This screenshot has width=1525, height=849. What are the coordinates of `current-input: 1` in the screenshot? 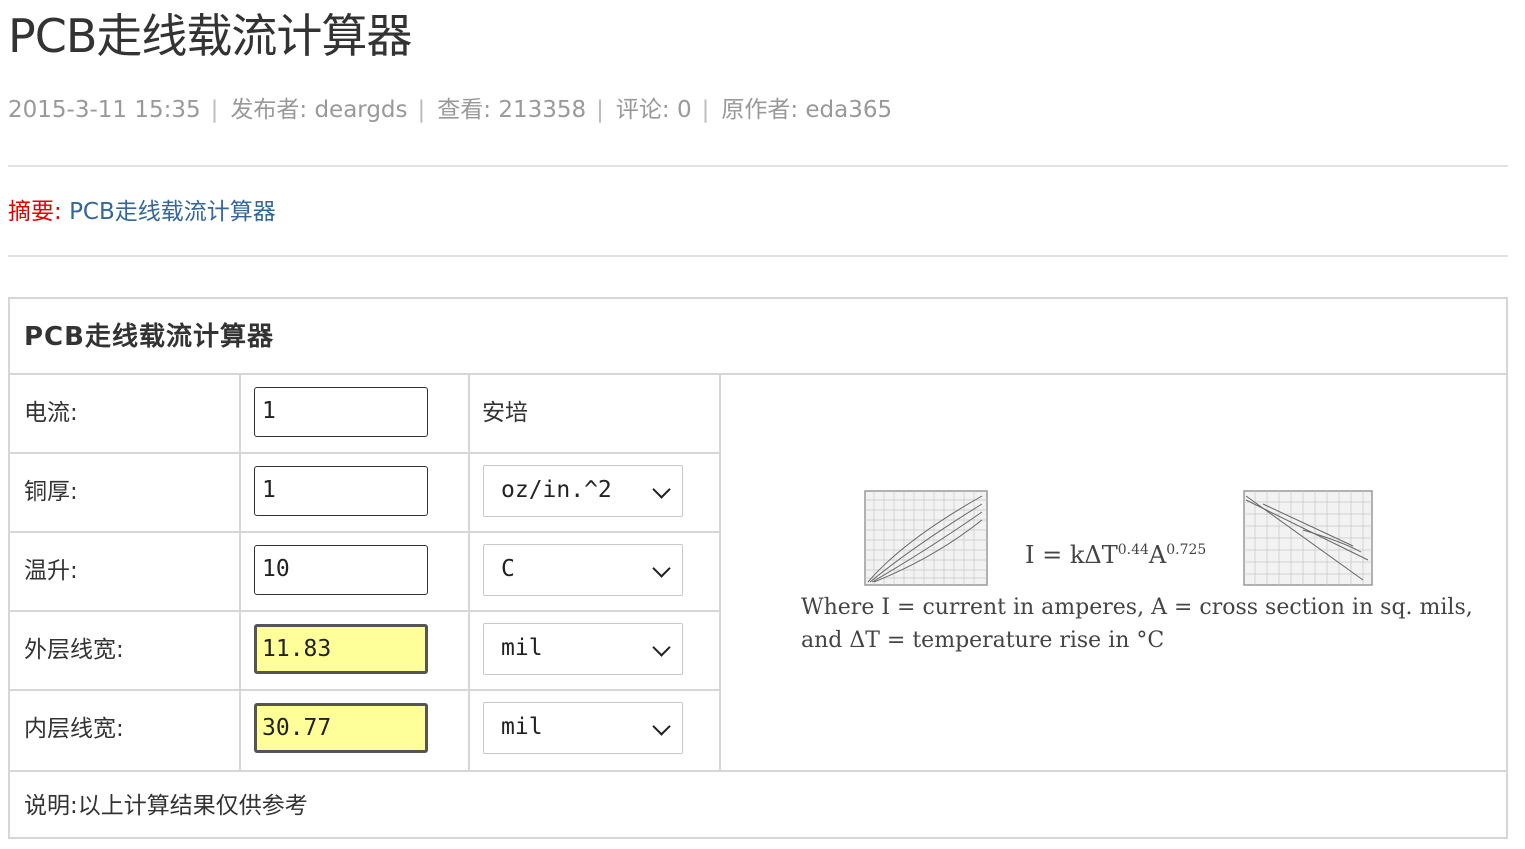 It's located at (341, 412).